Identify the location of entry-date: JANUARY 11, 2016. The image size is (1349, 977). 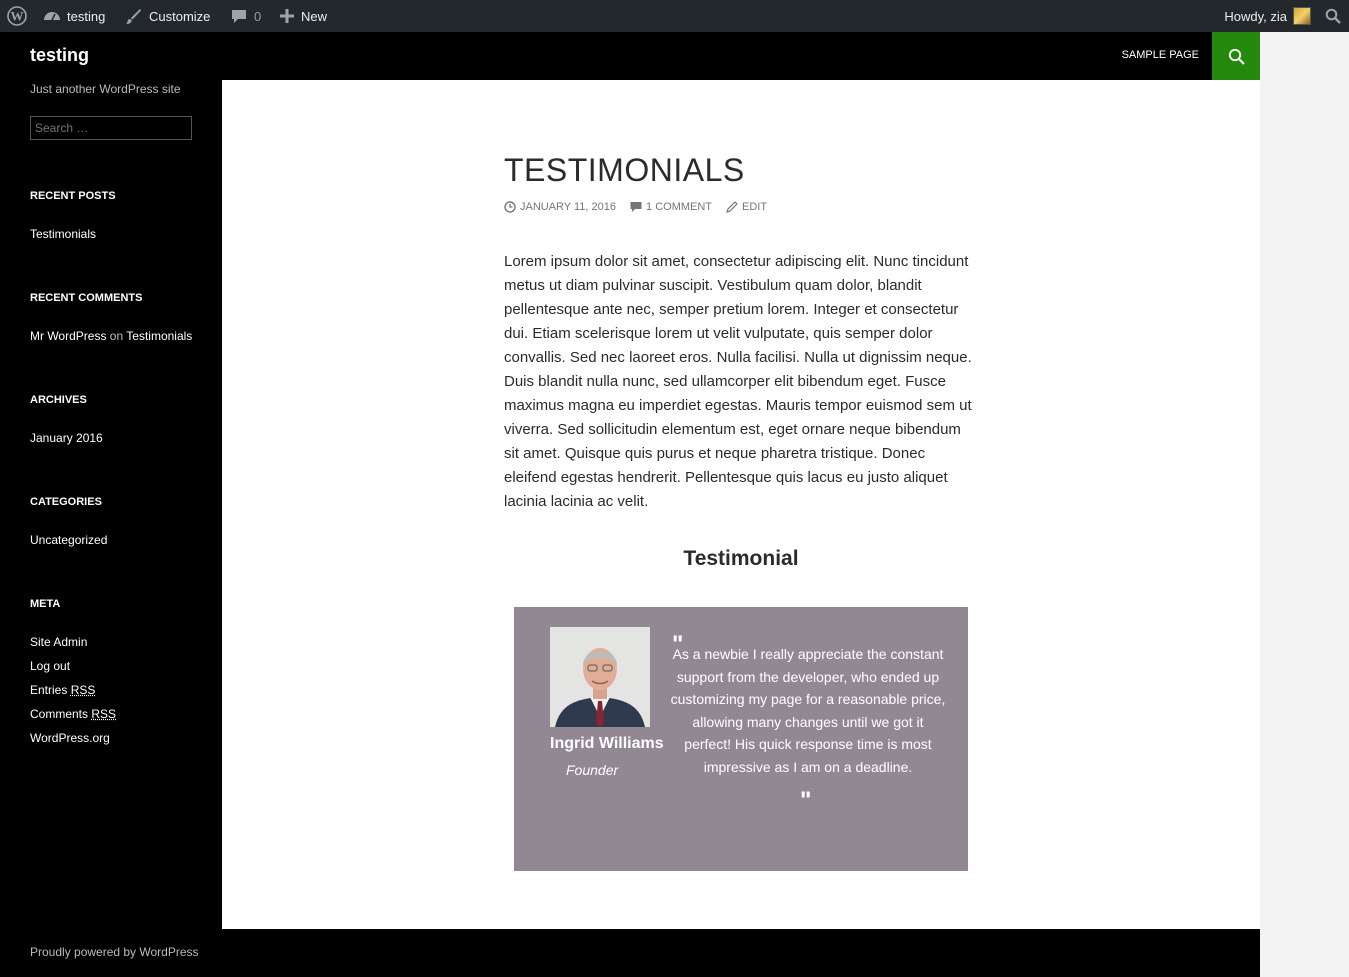
(560, 207).